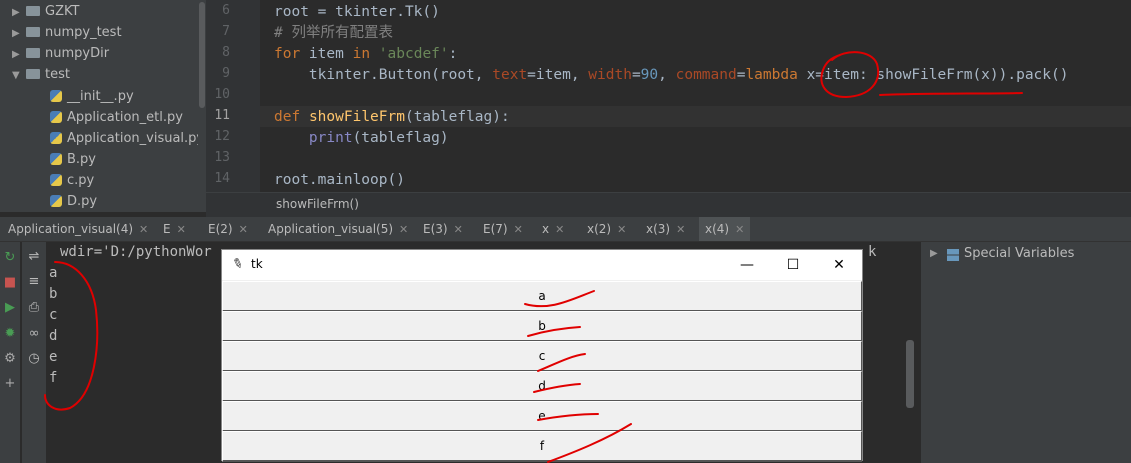 The image size is (1131, 463). Describe the element at coordinates (83, 32) in the screenshot. I see `tree-item-label: numpy_test` at that location.